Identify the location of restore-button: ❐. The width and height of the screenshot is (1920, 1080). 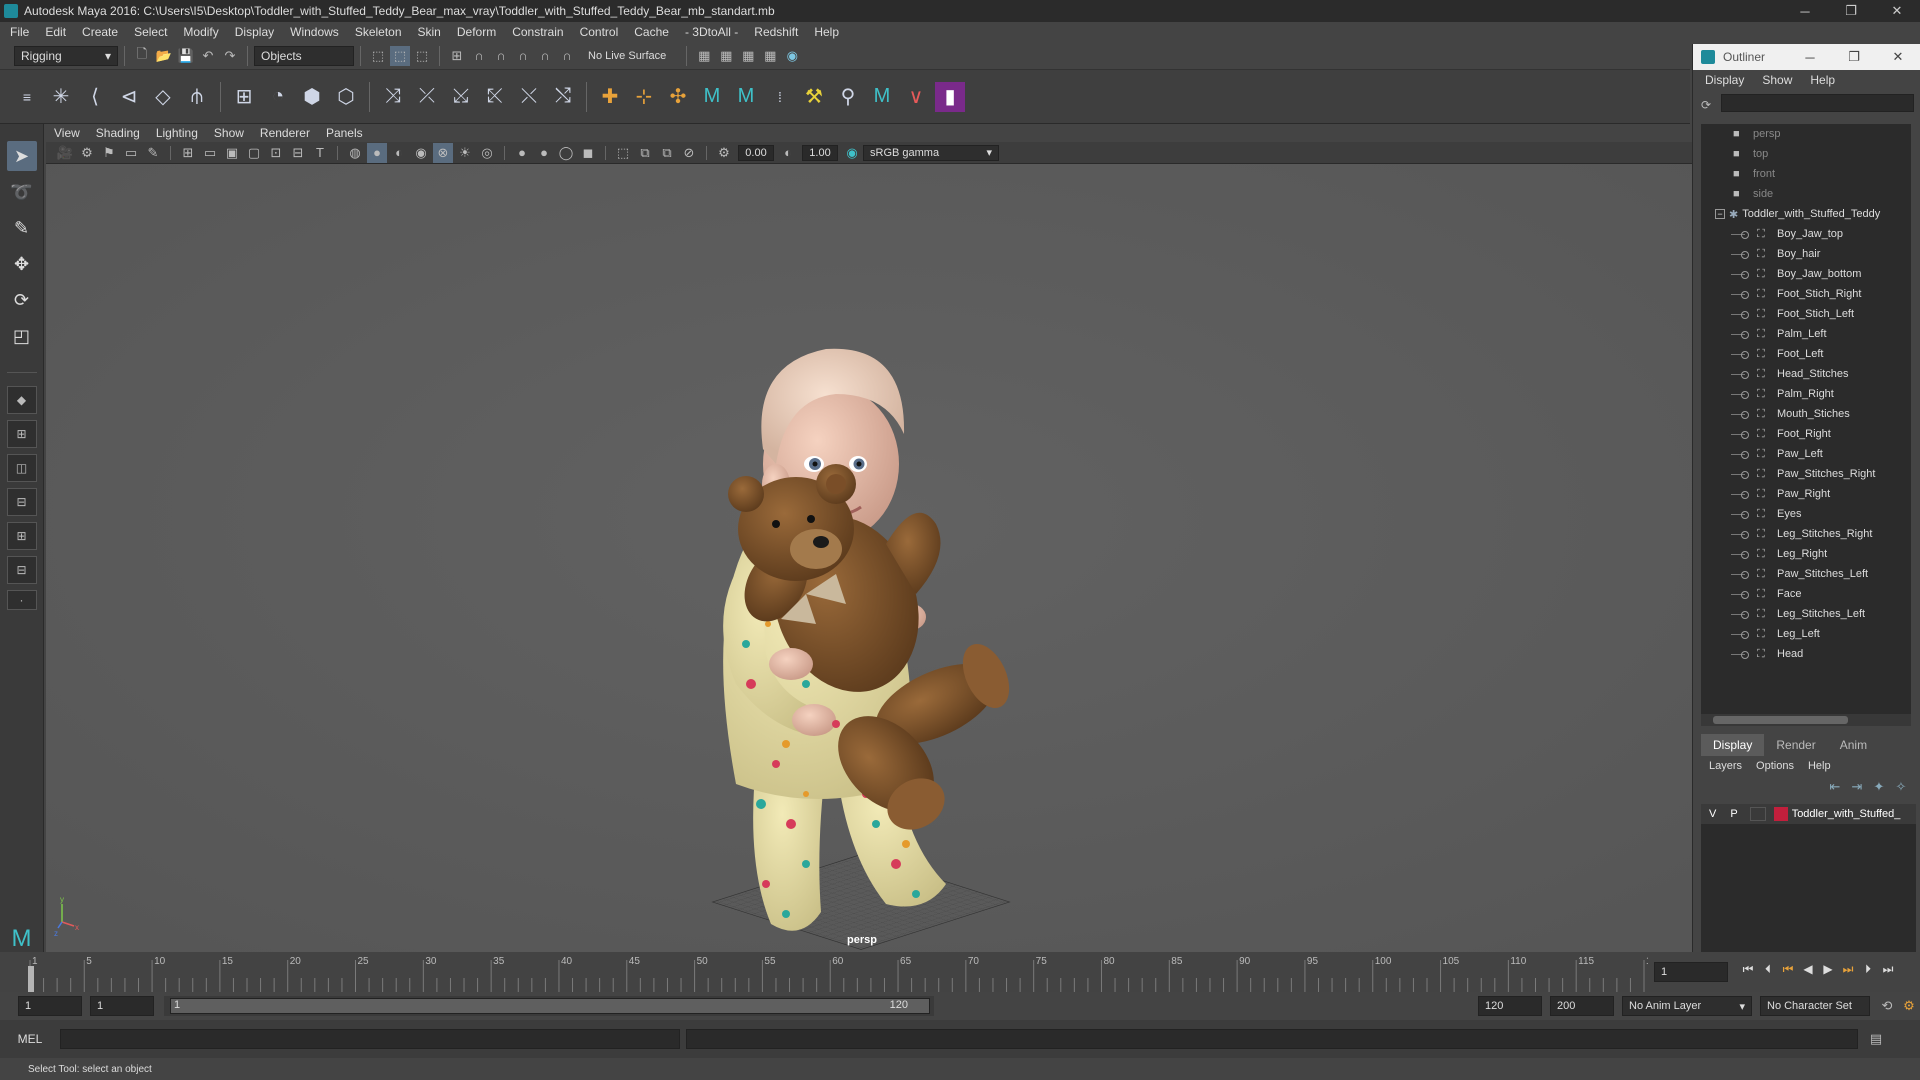
(1851, 11).